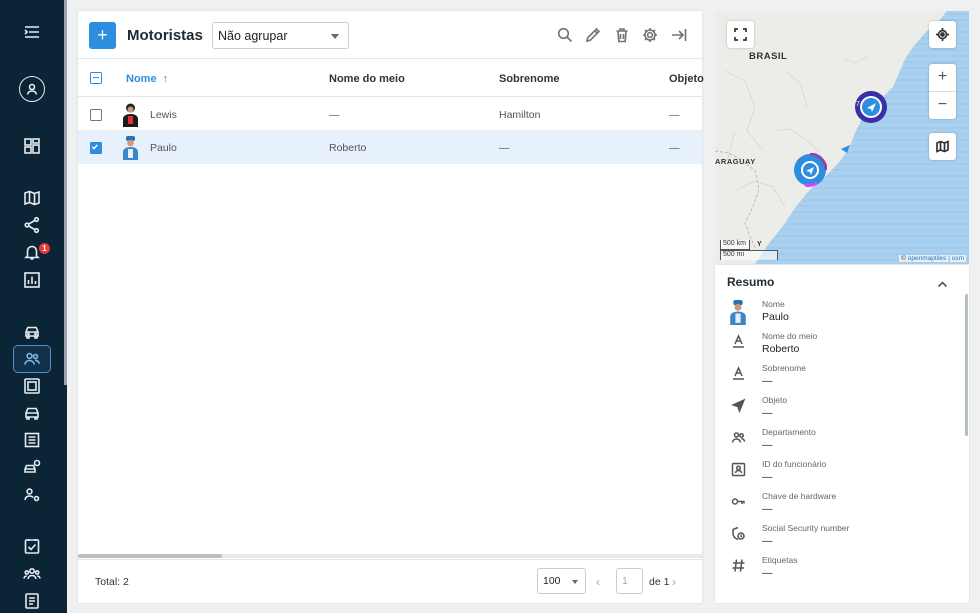 The height and width of the screenshot is (613, 980). I want to click on map-attribution: © openmaptiles | osm, so click(932, 258).